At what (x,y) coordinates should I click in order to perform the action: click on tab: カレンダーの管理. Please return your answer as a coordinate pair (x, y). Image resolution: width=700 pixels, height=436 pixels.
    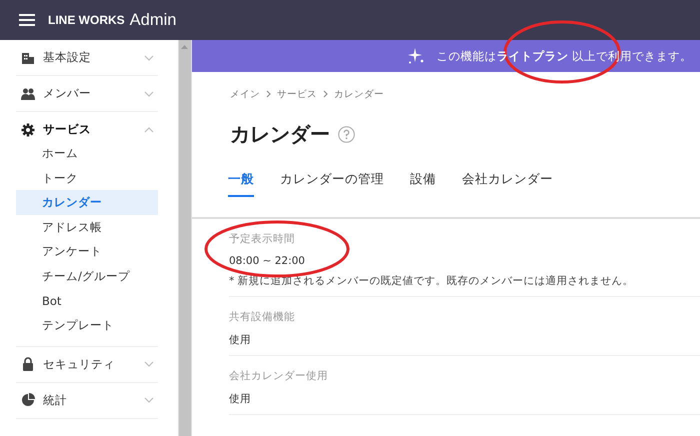
    Looking at the image, I should click on (332, 180).